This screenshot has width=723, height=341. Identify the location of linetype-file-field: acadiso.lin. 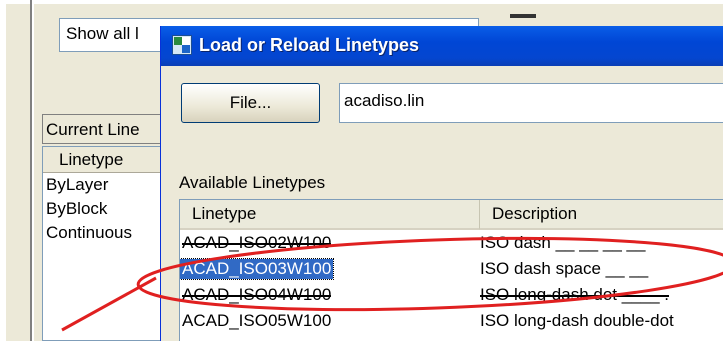
(531, 103).